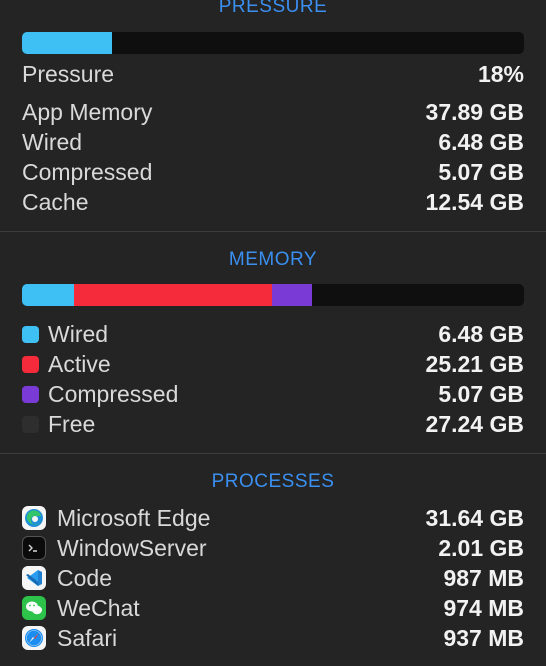 The width and height of the screenshot is (546, 666). What do you see at coordinates (273, 394) in the screenshot?
I see `memory-compressed-row: Compressed 5.07 GB` at bounding box center [273, 394].